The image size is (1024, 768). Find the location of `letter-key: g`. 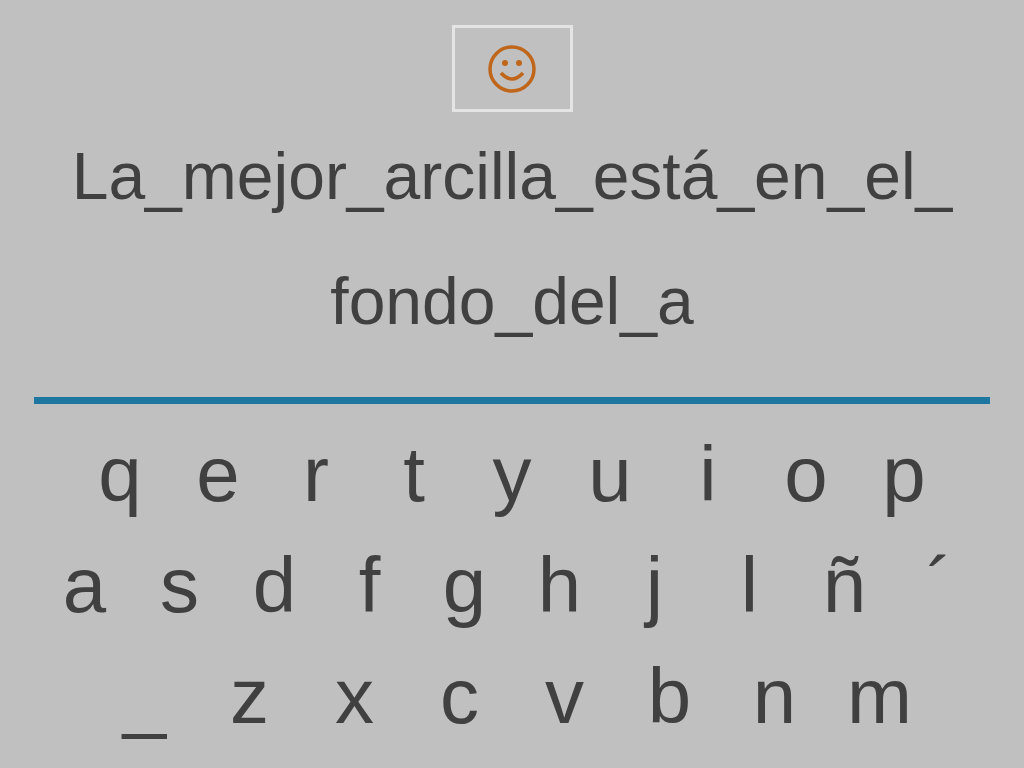

letter-key: g is located at coordinates (464, 584).